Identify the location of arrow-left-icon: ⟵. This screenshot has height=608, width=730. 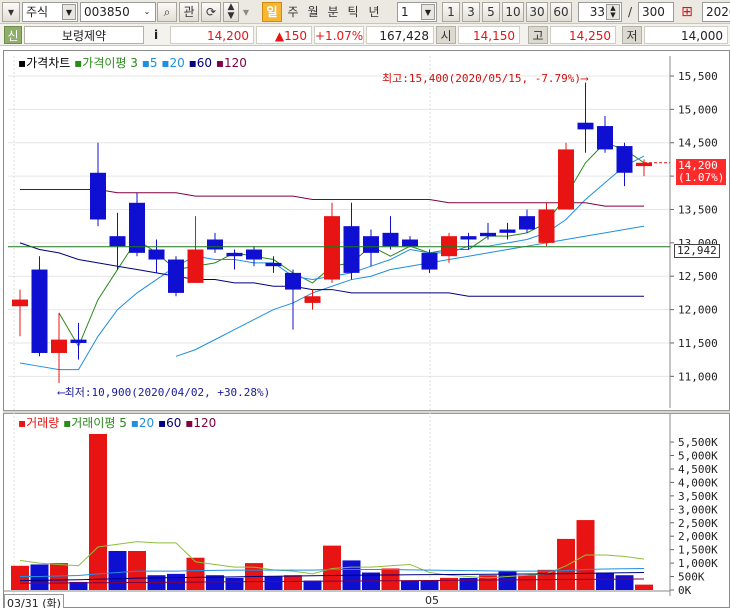
(61, 392).